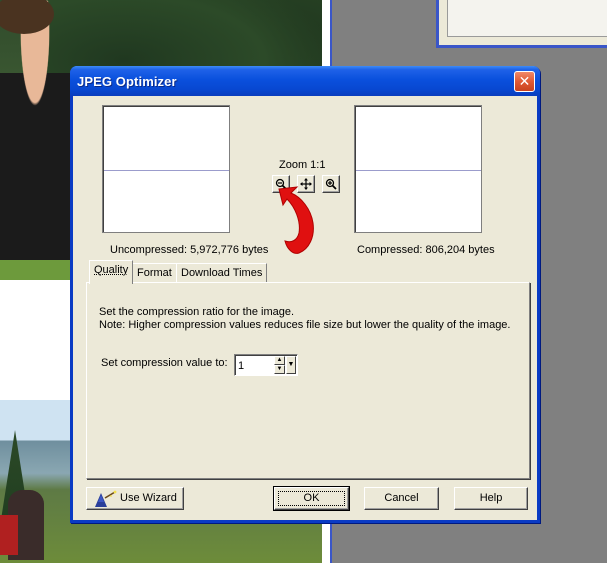 The height and width of the screenshot is (563, 607). Describe the element at coordinates (9, 535) in the screenshot. I see `background-figure-red` at that location.